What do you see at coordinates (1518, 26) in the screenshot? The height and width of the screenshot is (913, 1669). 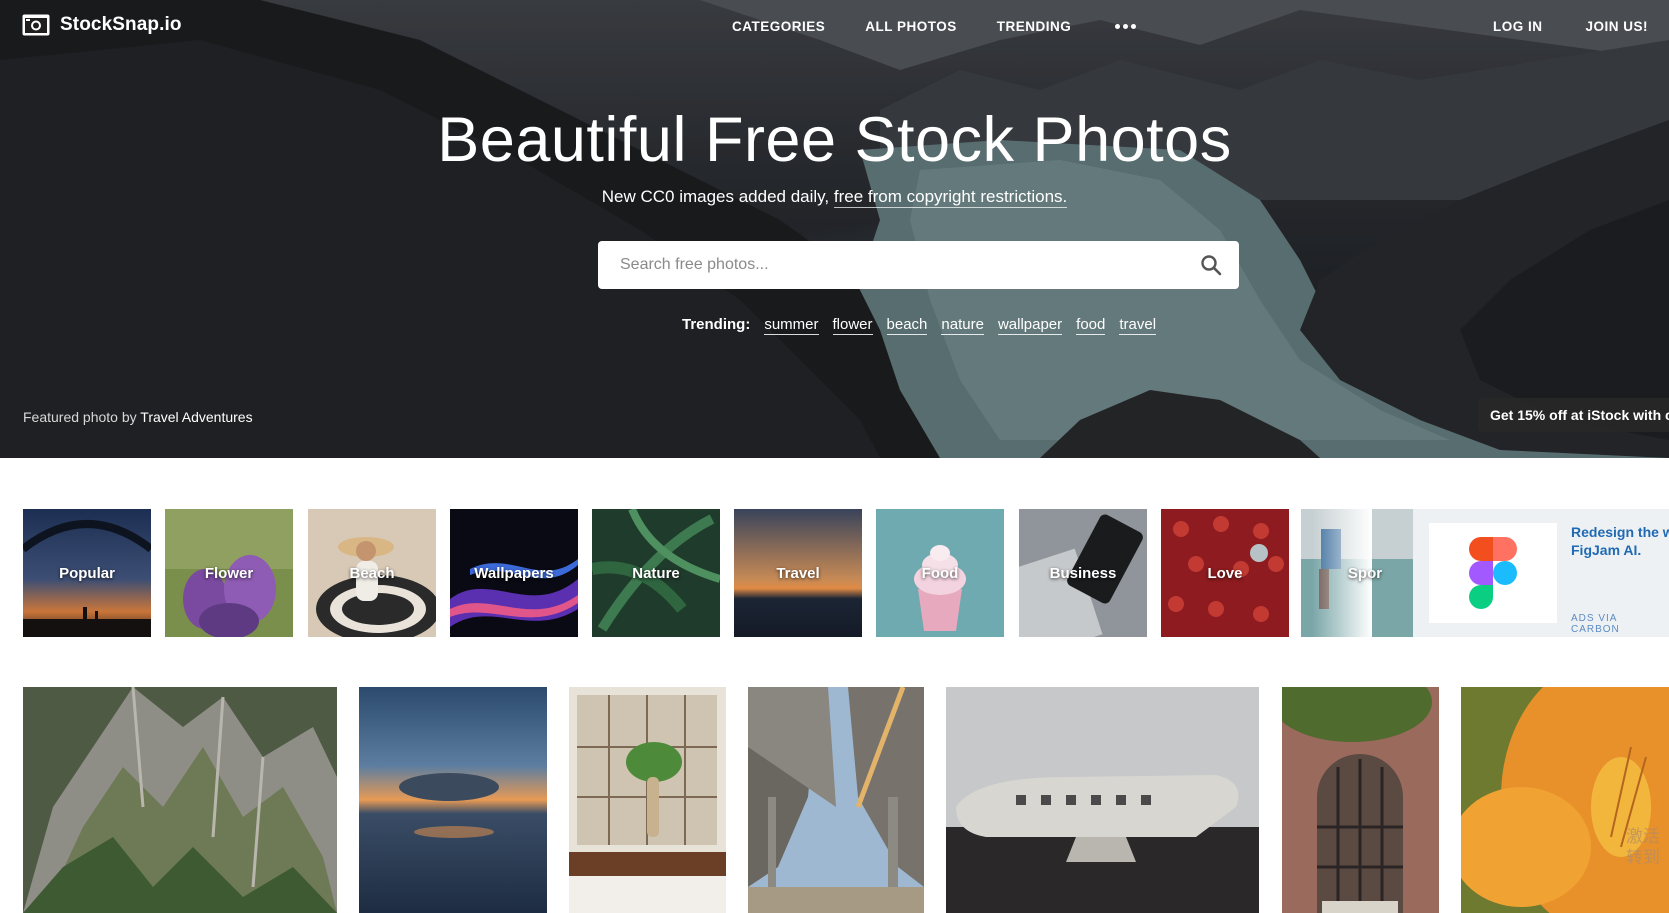 I see `login-link: LOG IN` at bounding box center [1518, 26].